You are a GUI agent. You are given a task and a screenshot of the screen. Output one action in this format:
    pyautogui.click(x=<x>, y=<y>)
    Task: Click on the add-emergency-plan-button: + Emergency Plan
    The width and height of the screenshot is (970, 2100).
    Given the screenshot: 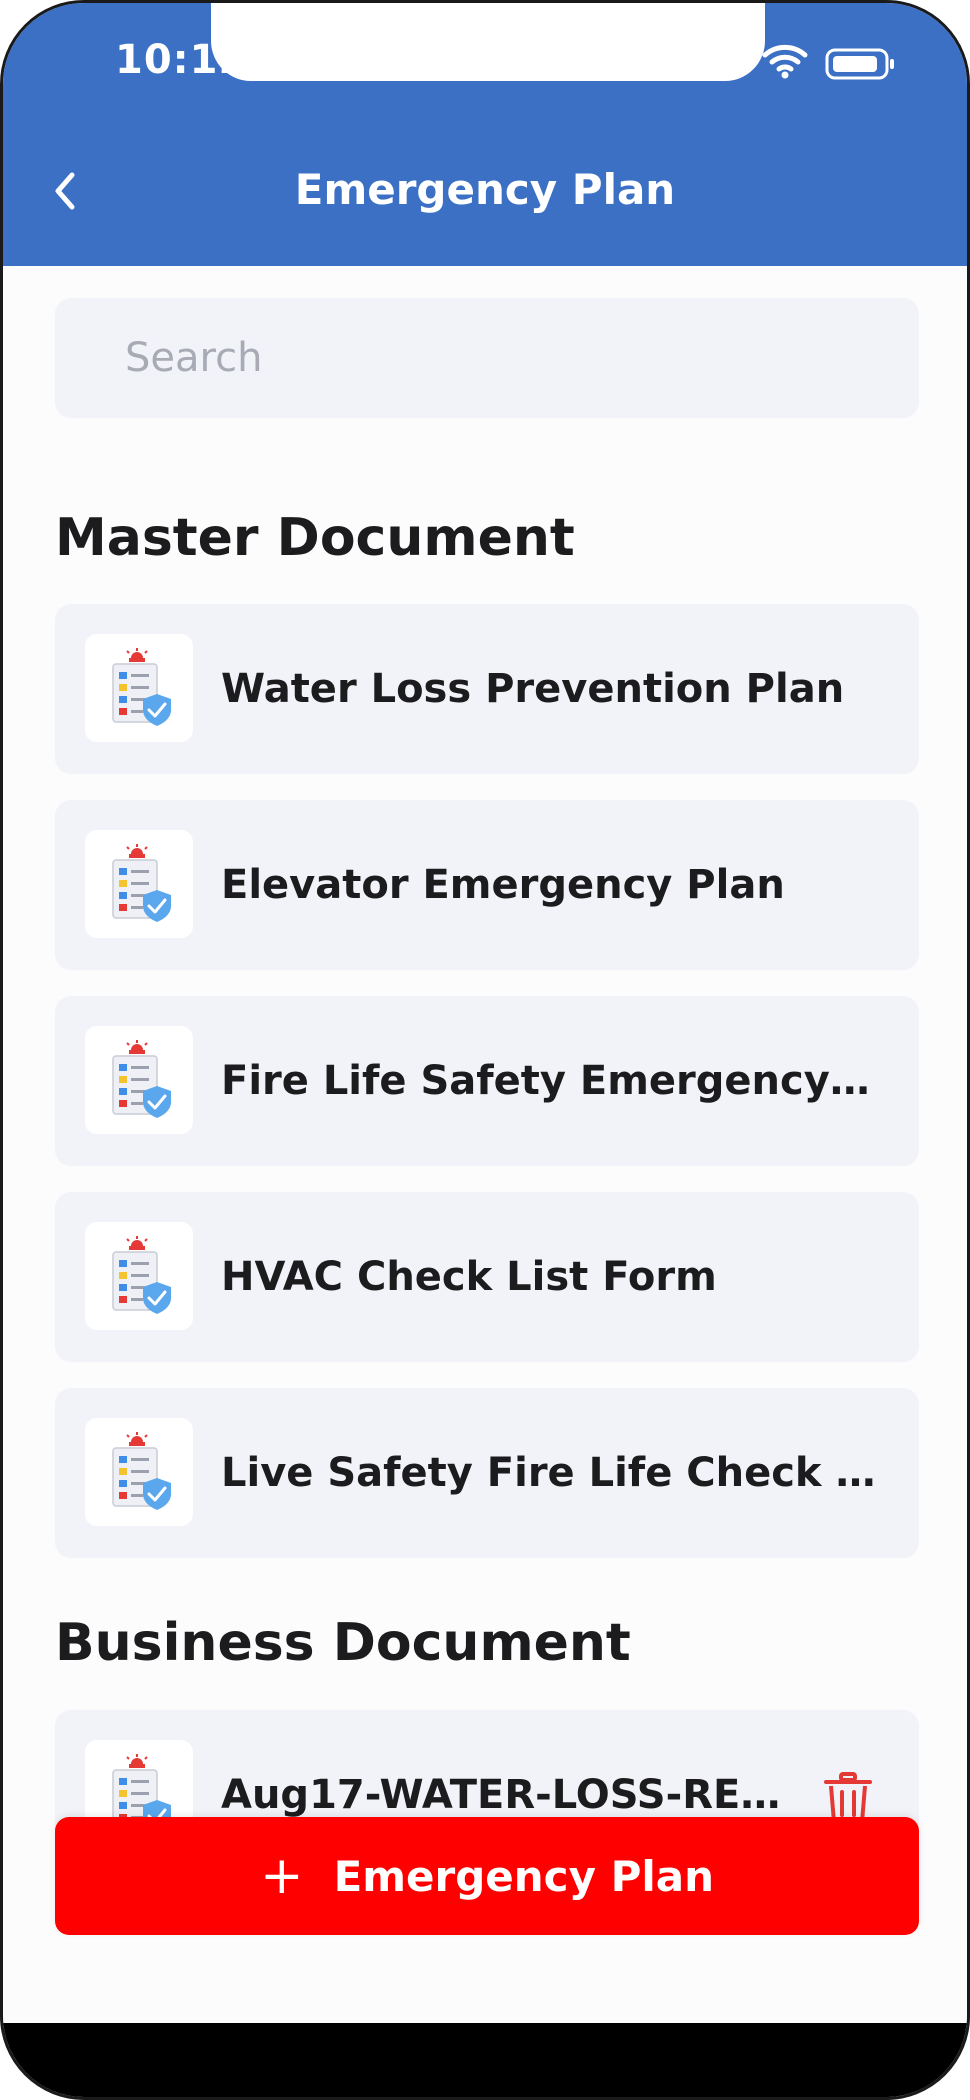 What is the action you would take?
    pyautogui.click(x=487, y=1876)
    